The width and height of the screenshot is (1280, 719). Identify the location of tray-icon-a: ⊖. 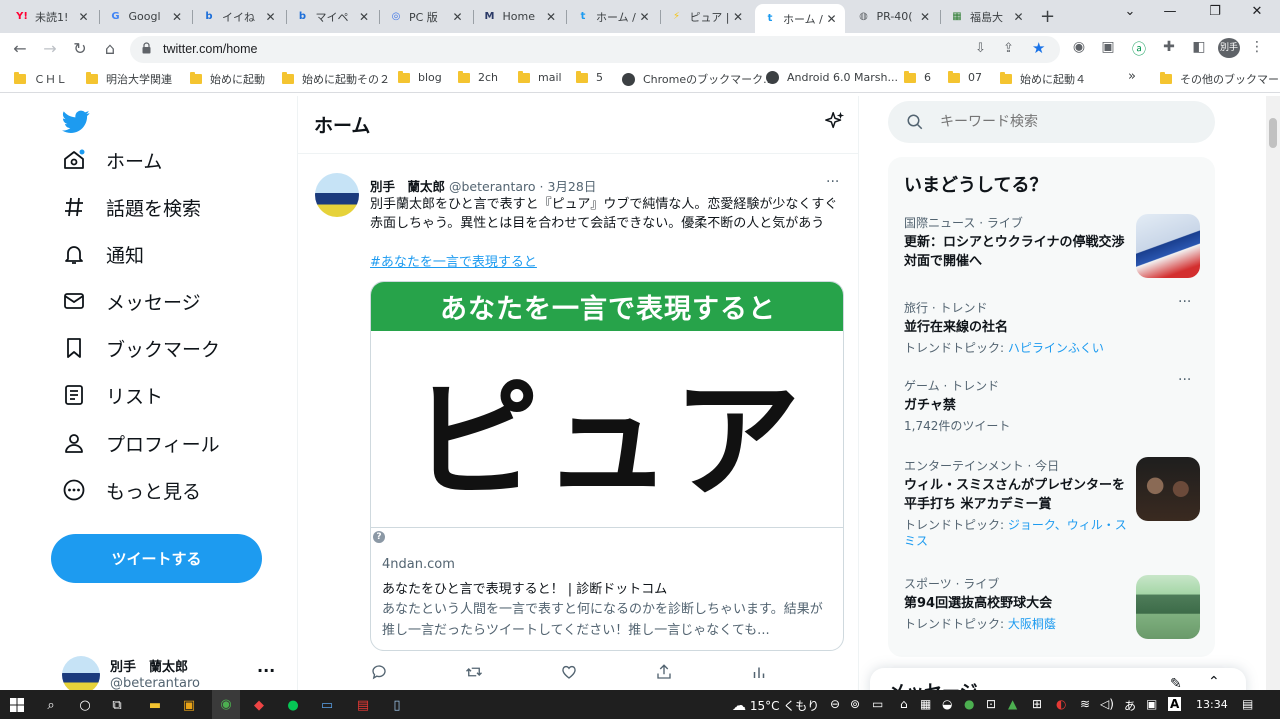
(835, 704).